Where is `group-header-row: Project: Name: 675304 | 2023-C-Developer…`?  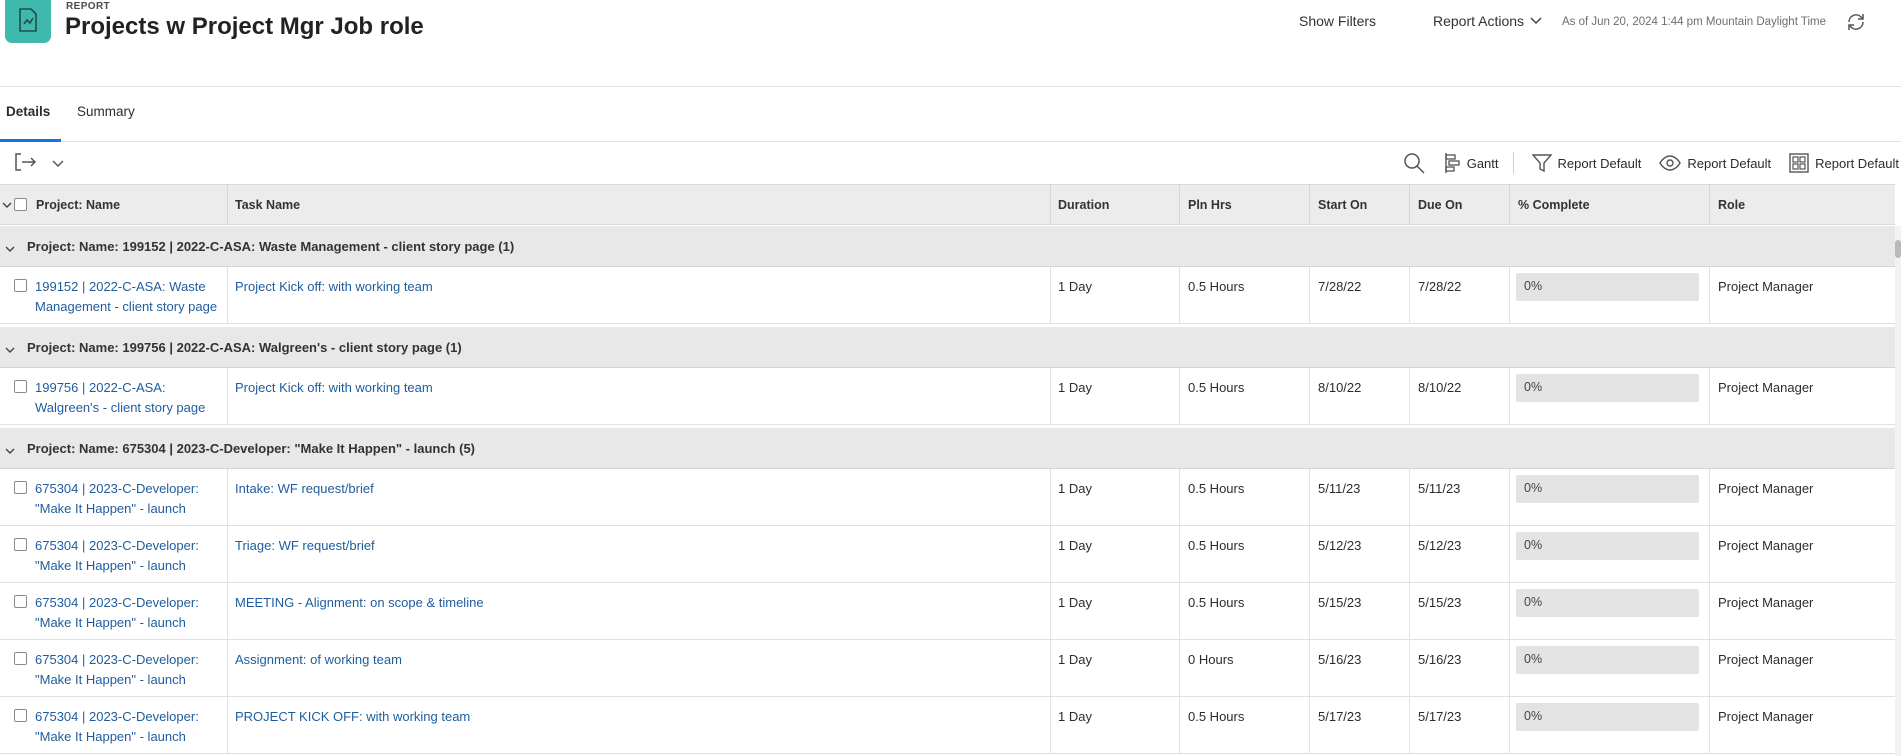 group-header-row: Project: Name: 675304 | 2023-C-Developer… is located at coordinates (947, 448).